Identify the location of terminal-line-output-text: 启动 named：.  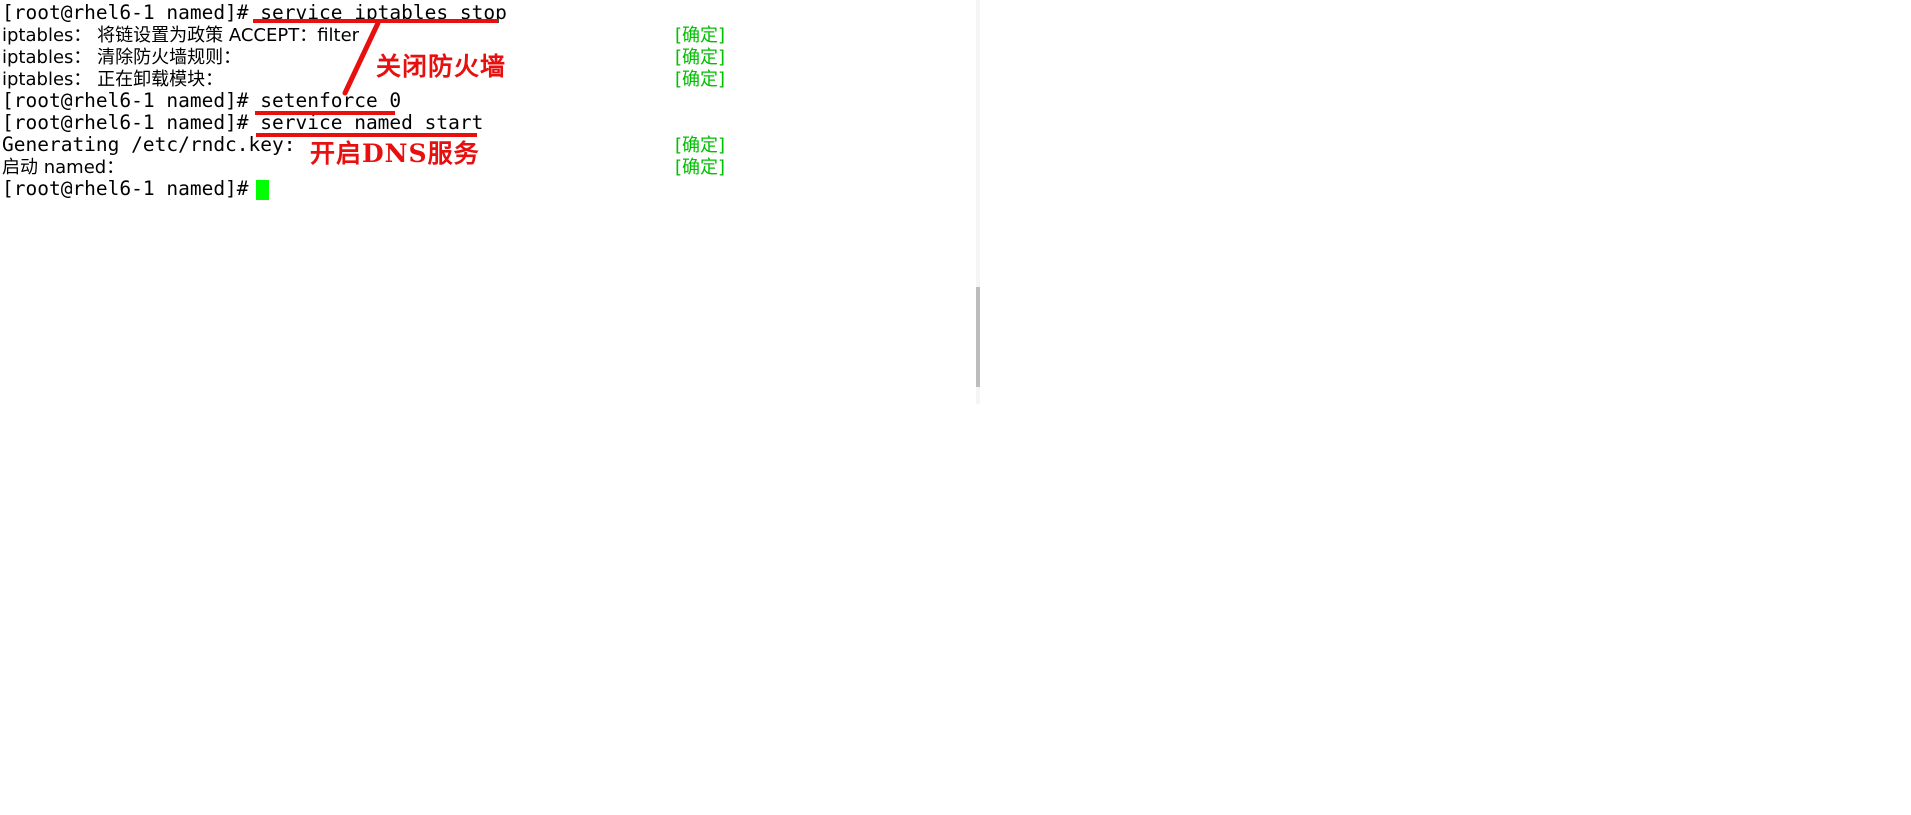
(63, 167).